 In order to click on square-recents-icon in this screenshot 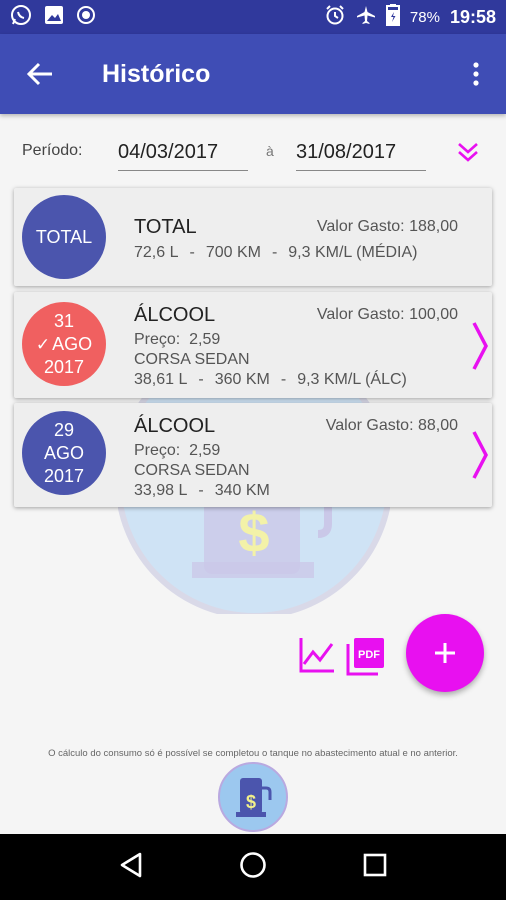, I will do `click(375, 864)`.